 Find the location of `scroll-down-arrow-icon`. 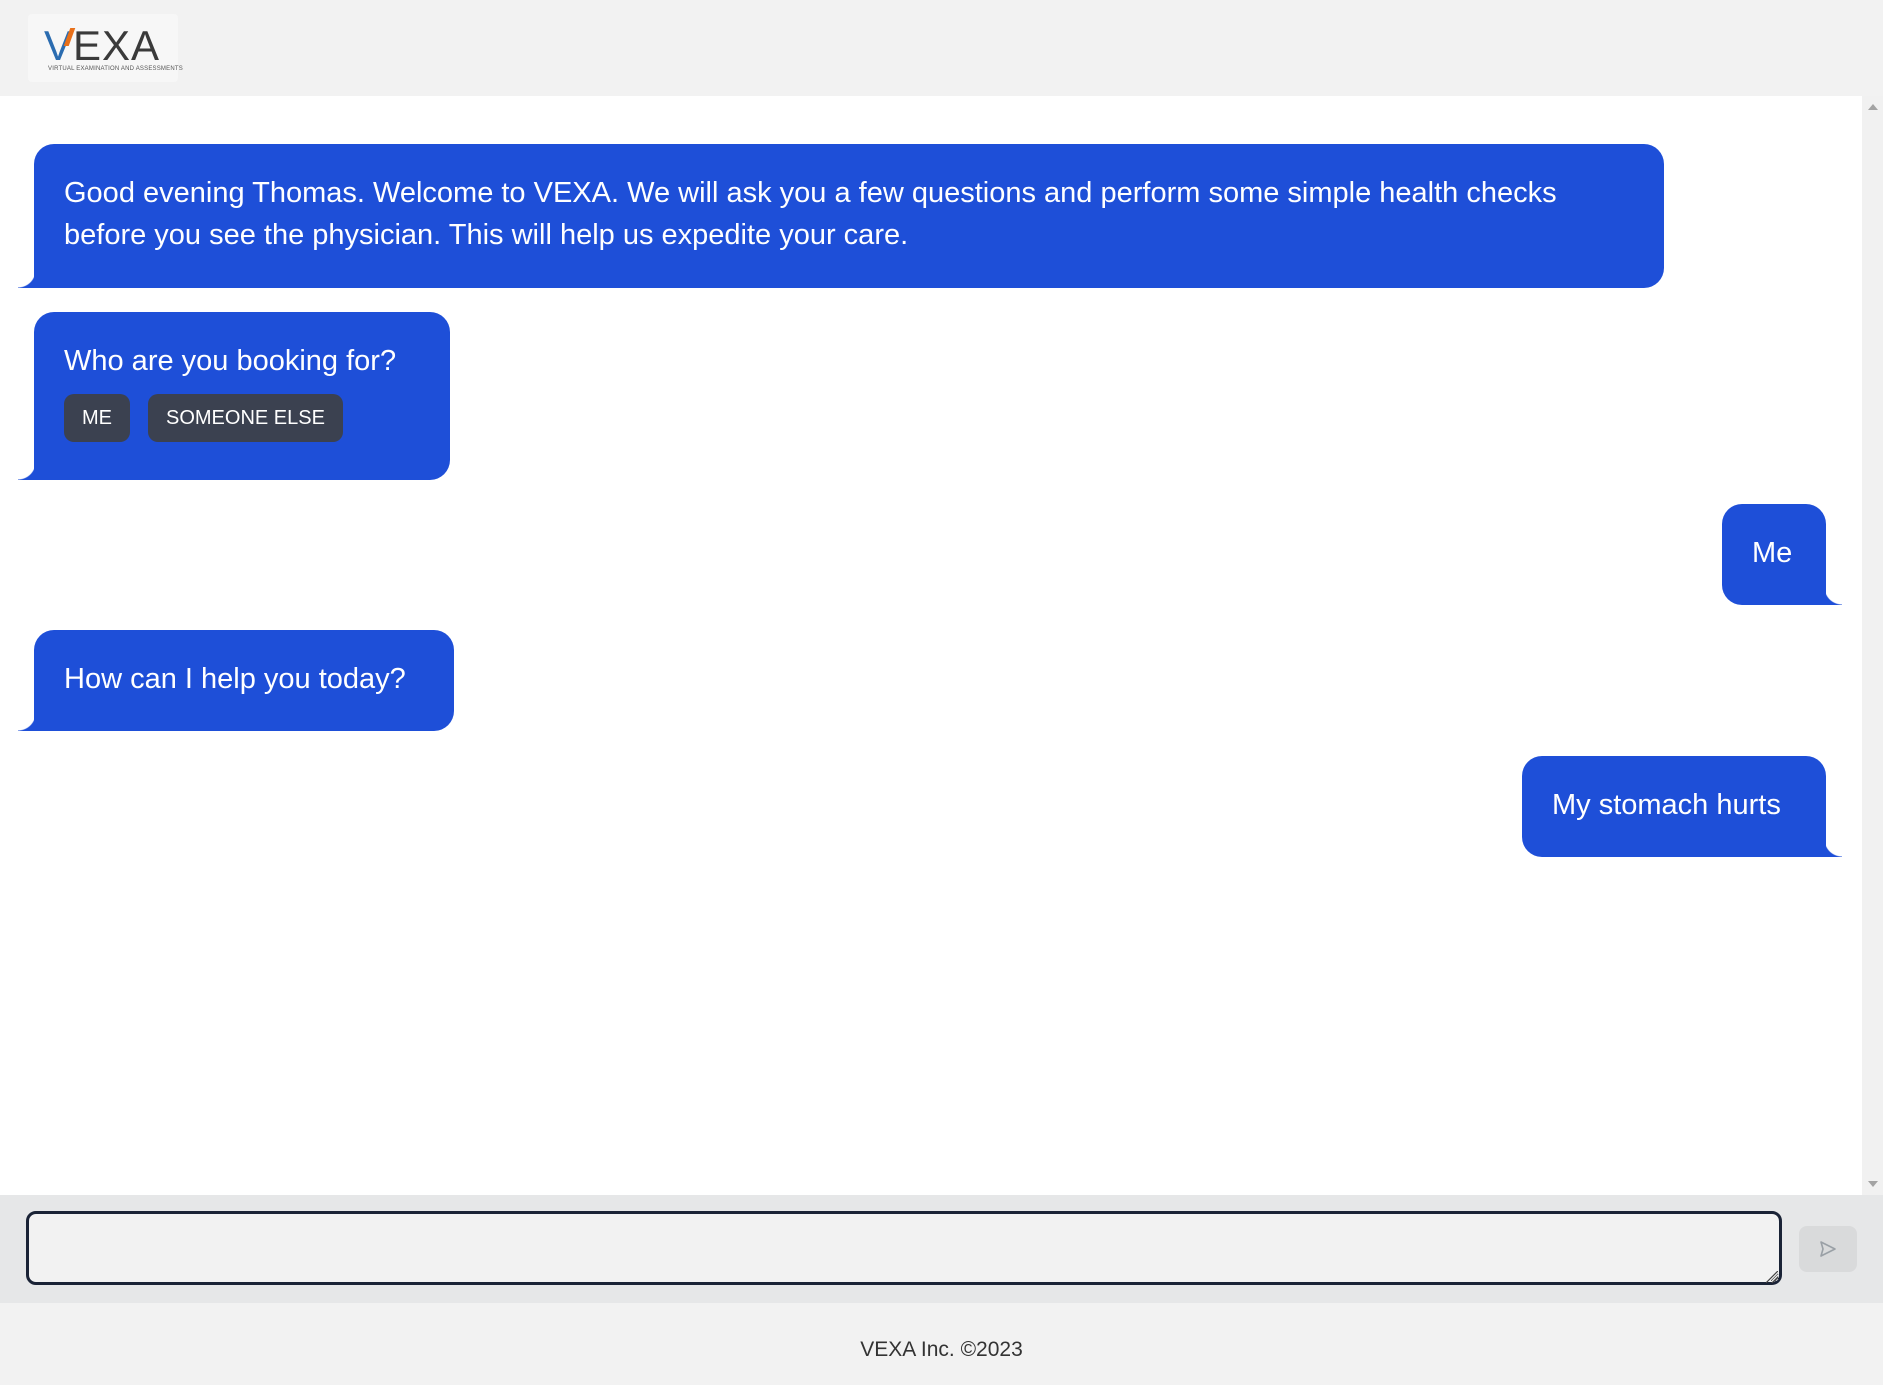

scroll-down-arrow-icon is located at coordinates (1873, 1184).